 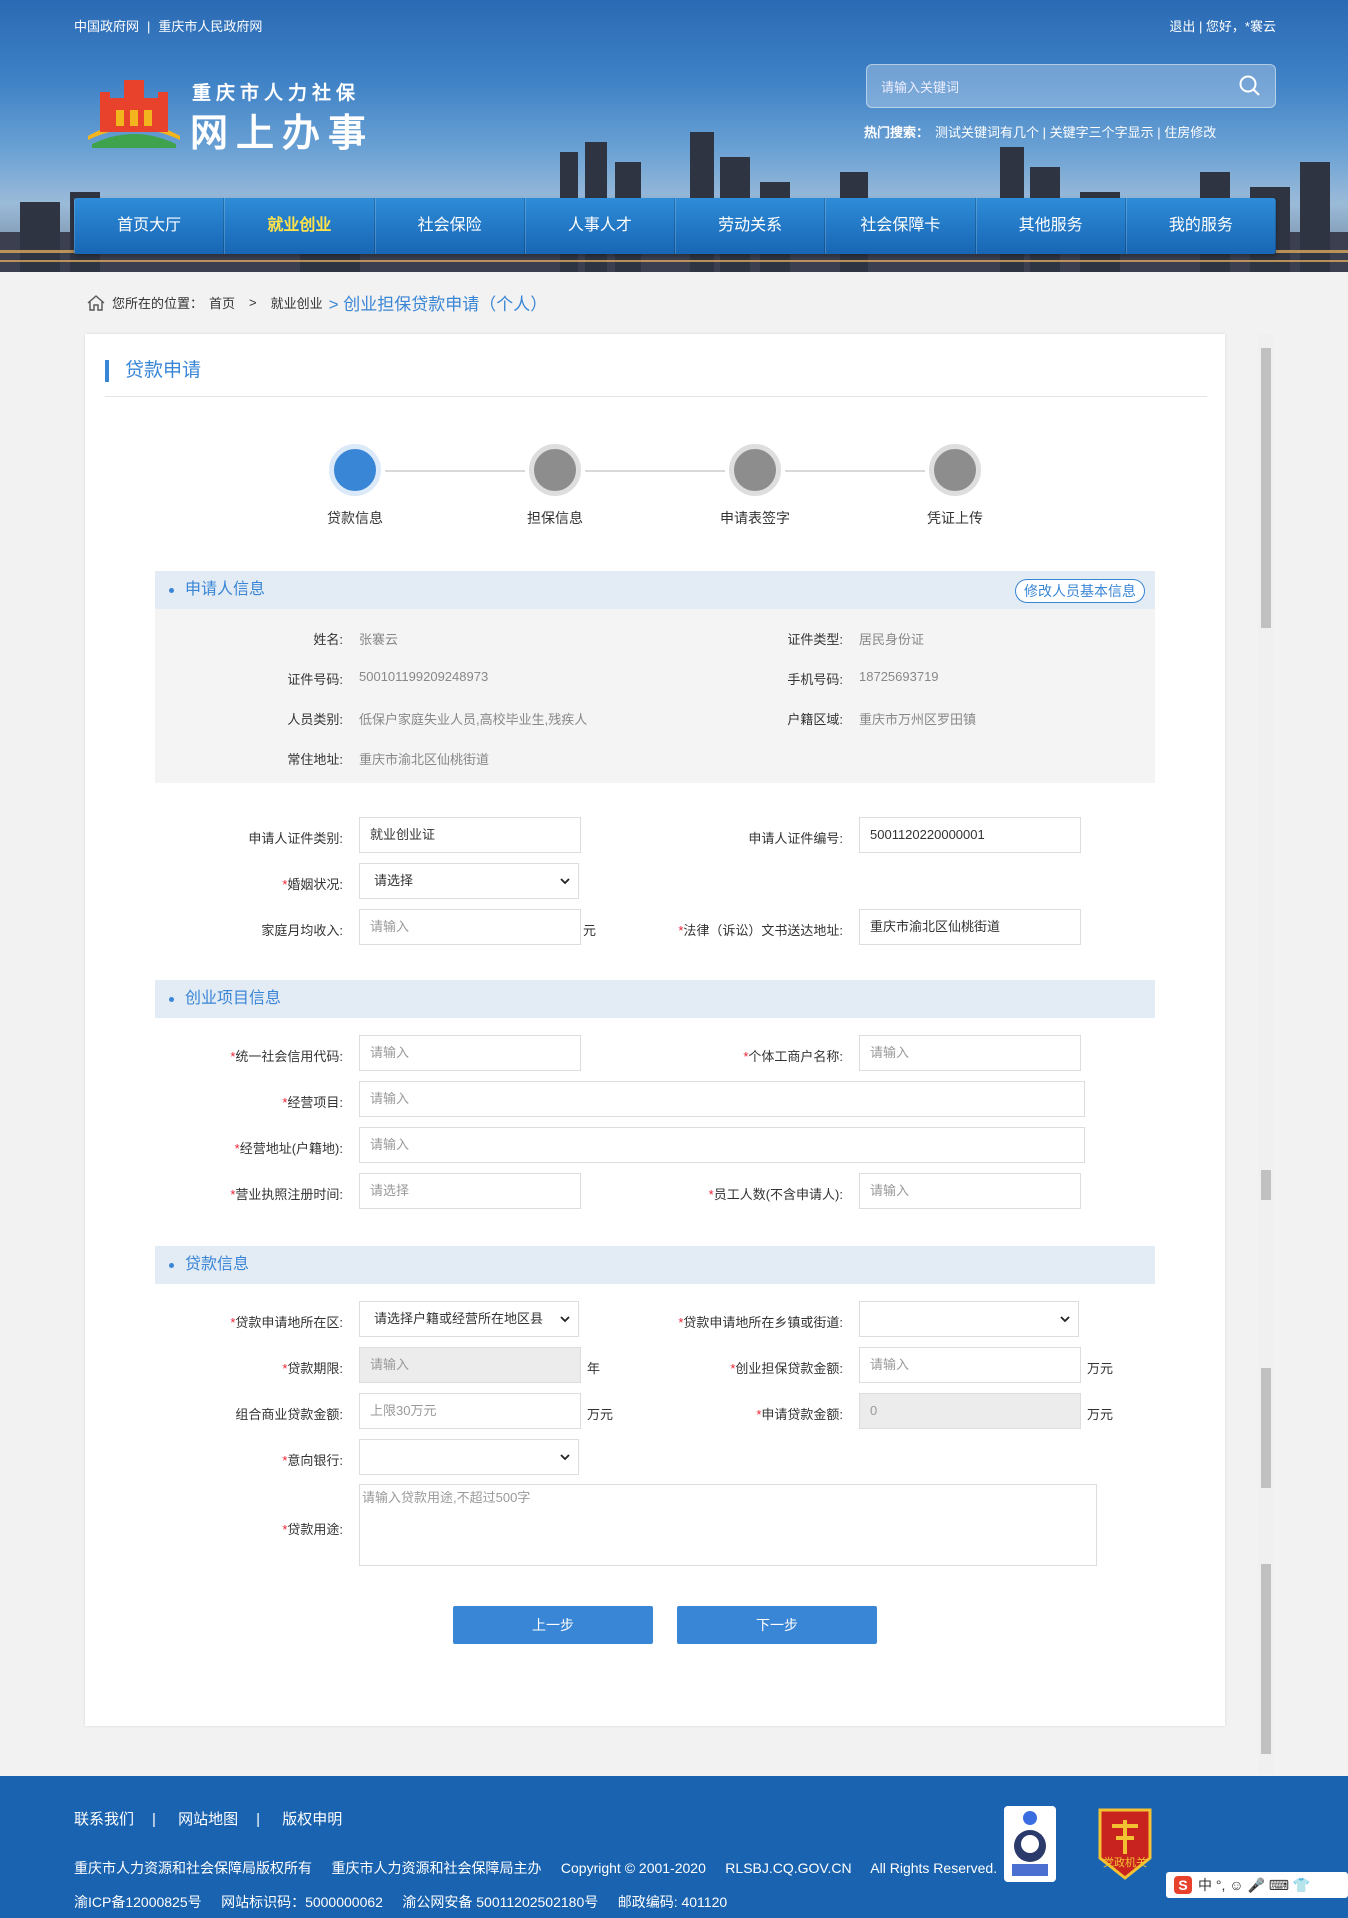 I want to click on edit-basic-info-button: 修改人员基本信息, so click(x=1080, y=591).